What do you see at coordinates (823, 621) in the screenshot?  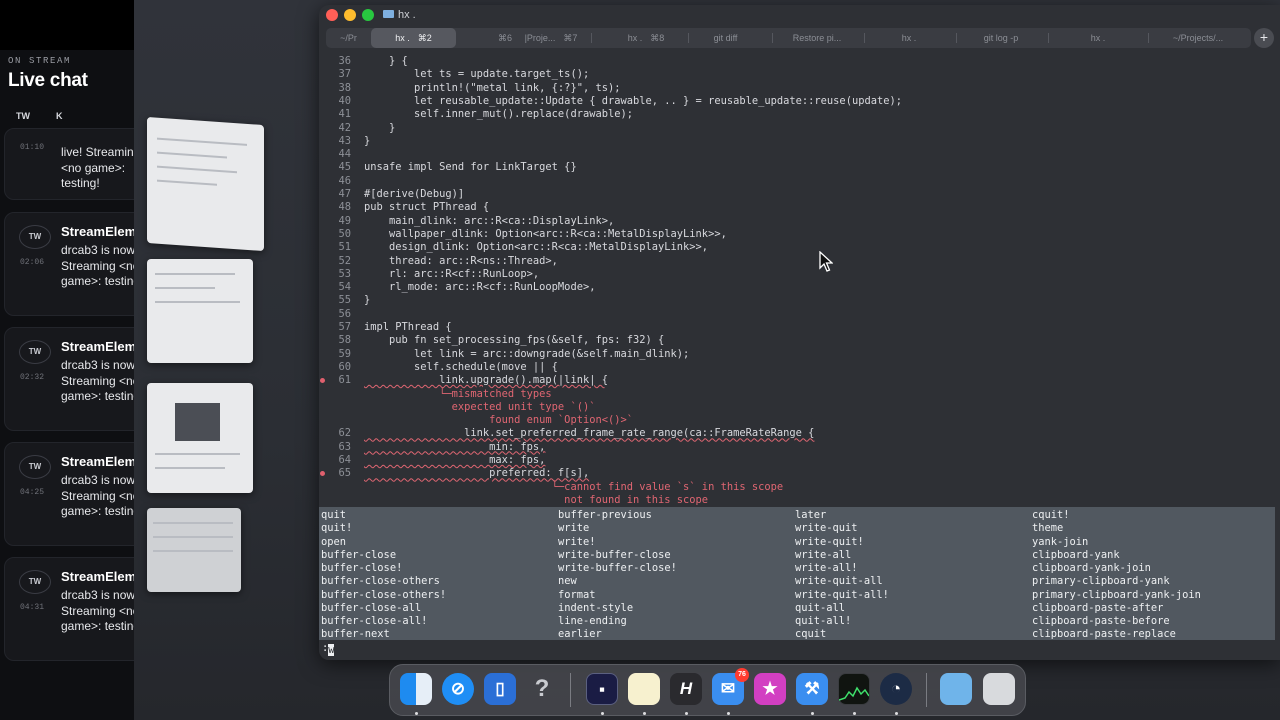 I see `completion-item: quit-all!` at bounding box center [823, 621].